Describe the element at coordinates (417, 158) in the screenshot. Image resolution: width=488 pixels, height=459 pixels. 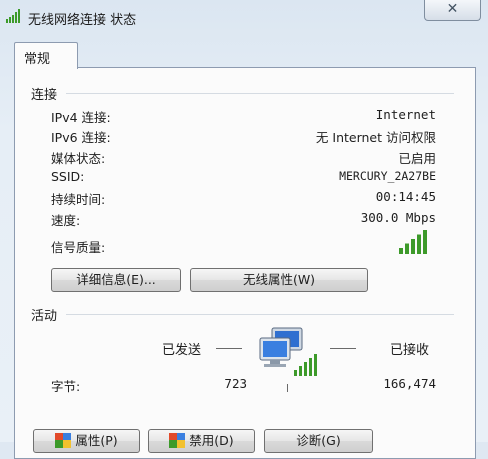
I see `media-state-value: 已启用` at that location.